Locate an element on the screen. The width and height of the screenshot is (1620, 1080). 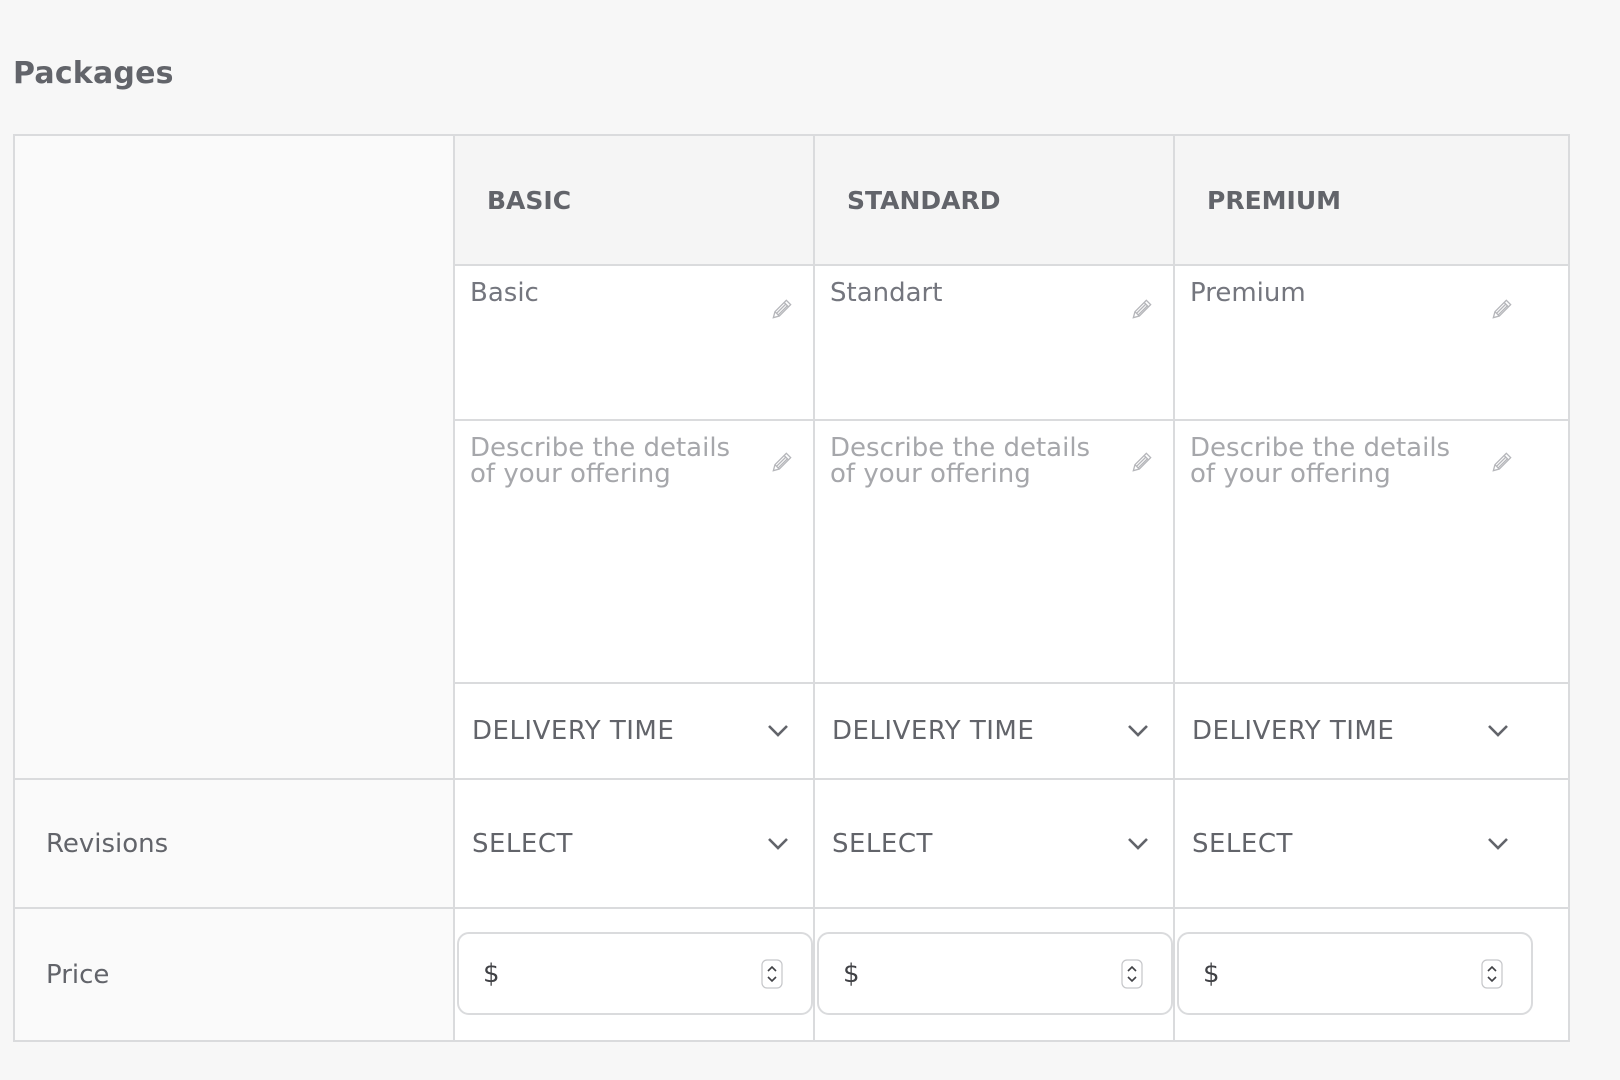
package-header-basic: BASIC is located at coordinates (634, 200).